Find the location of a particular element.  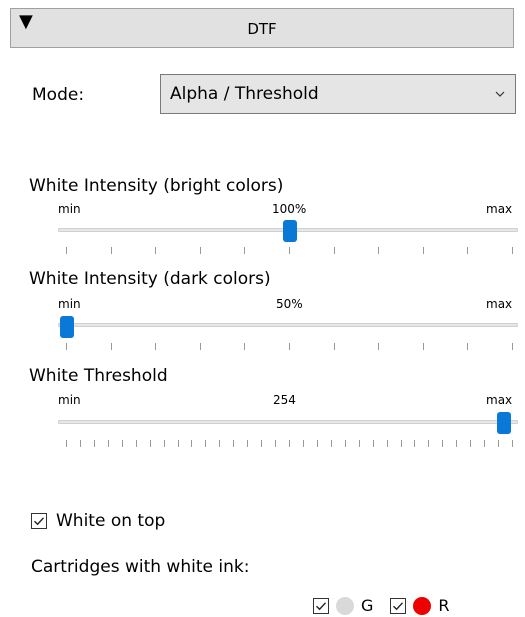

slider-dark-value: 50% is located at coordinates (289, 304).